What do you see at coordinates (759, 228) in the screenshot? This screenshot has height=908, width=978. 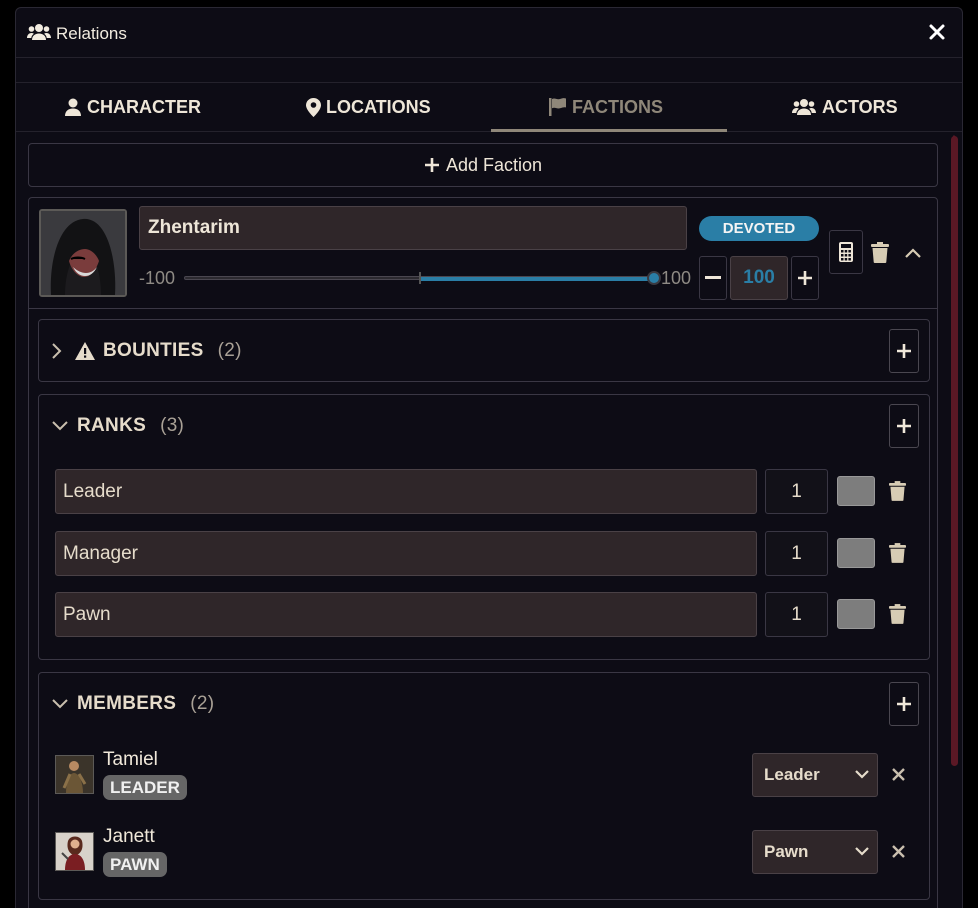 I see `status-badge: DEVOTED` at bounding box center [759, 228].